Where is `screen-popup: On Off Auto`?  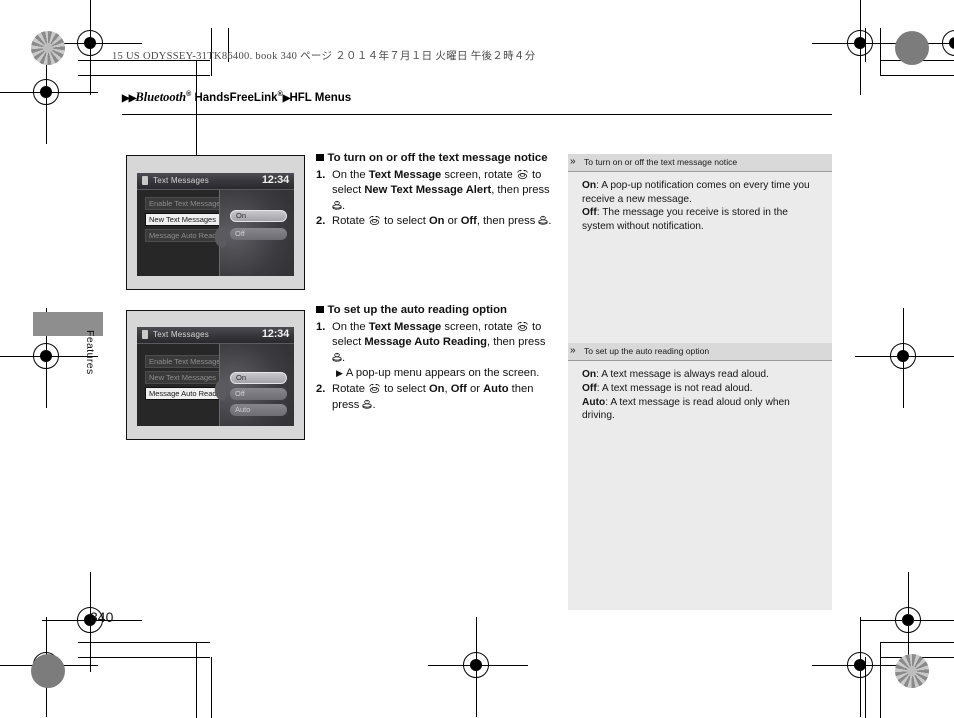
screen-popup: On Off Auto is located at coordinates (253, 385).